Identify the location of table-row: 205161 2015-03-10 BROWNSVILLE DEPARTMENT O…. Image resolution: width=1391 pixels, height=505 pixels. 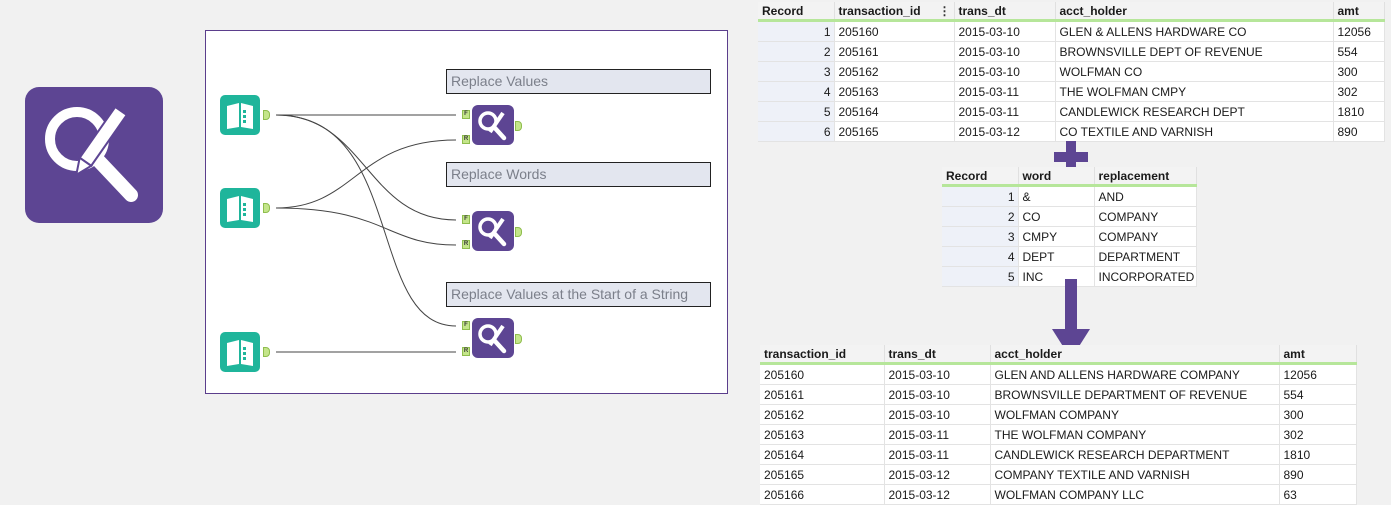
(1058, 394).